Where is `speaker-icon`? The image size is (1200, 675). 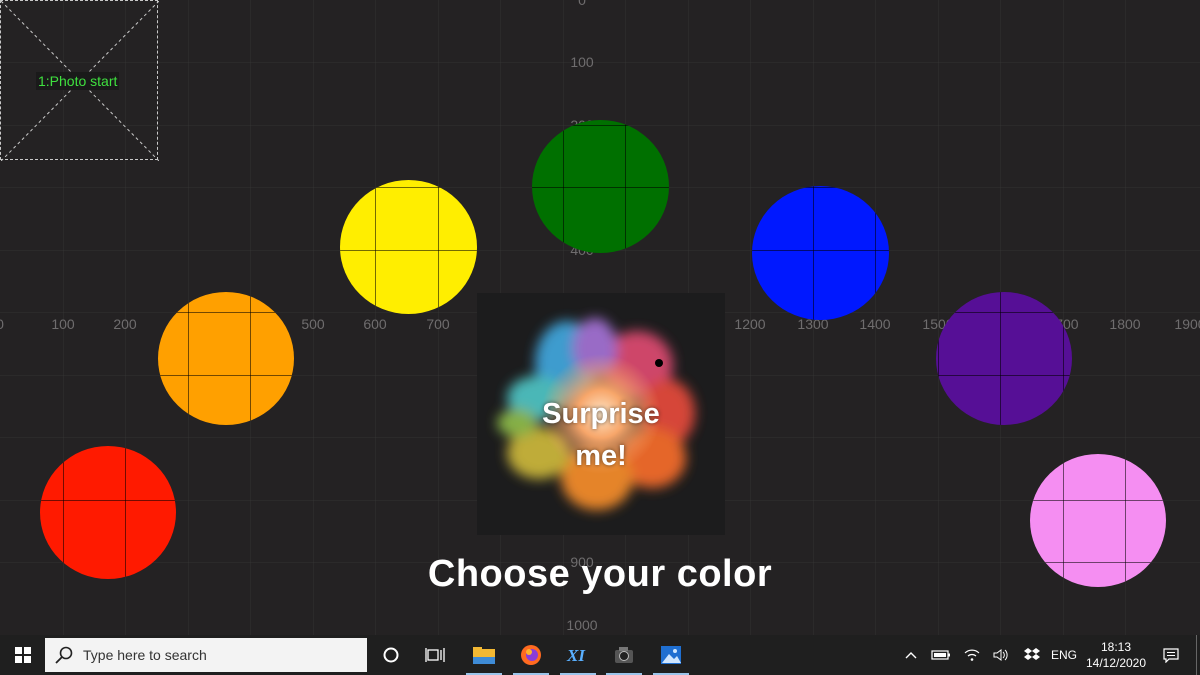 speaker-icon is located at coordinates (1000, 655).